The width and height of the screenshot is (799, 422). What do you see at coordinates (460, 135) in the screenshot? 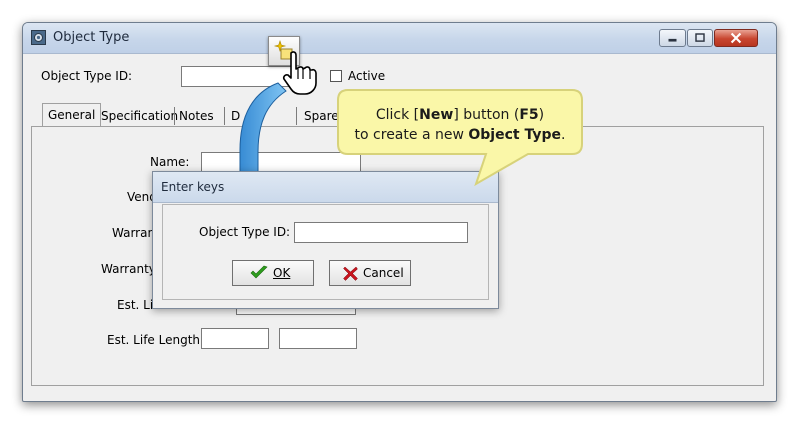
I see `callout-line-2: to create a new Object Type.` at bounding box center [460, 135].